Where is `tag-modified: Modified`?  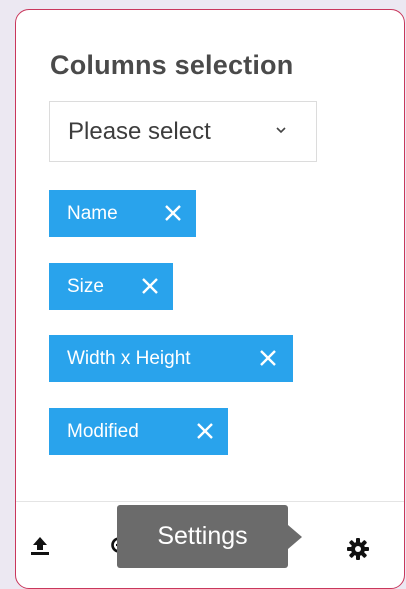 tag-modified: Modified is located at coordinates (138, 431).